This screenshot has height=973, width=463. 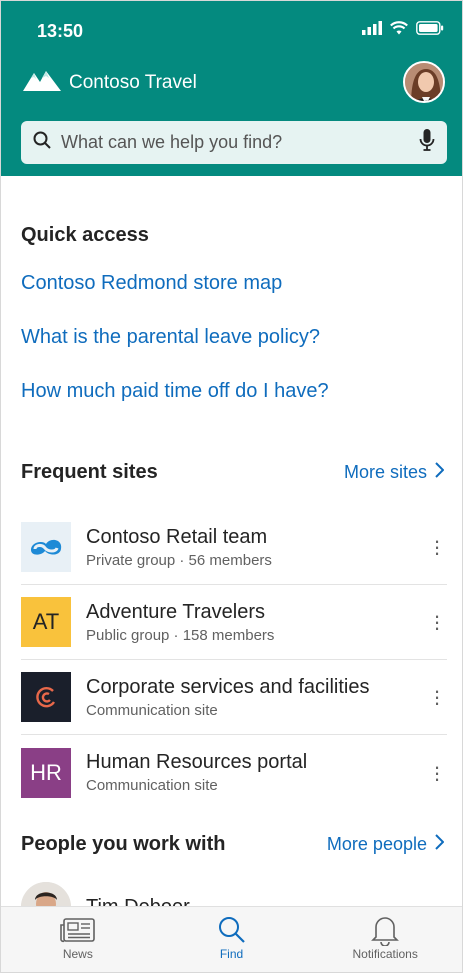 What do you see at coordinates (179, 560) in the screenshot?
I see `site-meta: Private group · 56 members` at bounding box center [179, 560].